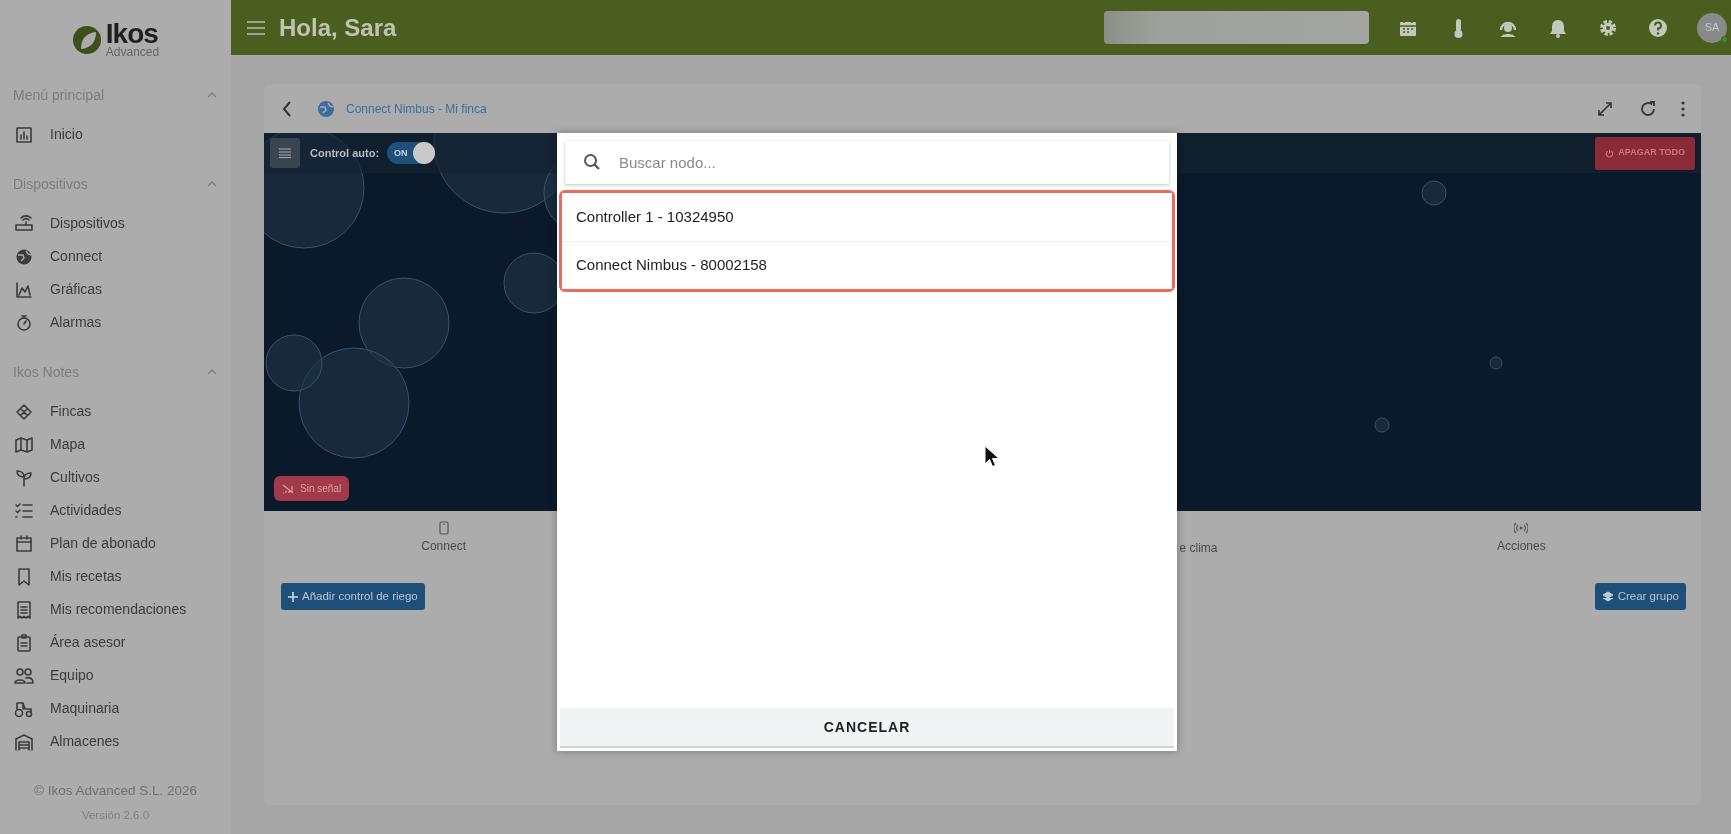  Describe the element at coordinates (115, 642) in the screenshot. I see `sidebar-item: Área asesor` at that location.